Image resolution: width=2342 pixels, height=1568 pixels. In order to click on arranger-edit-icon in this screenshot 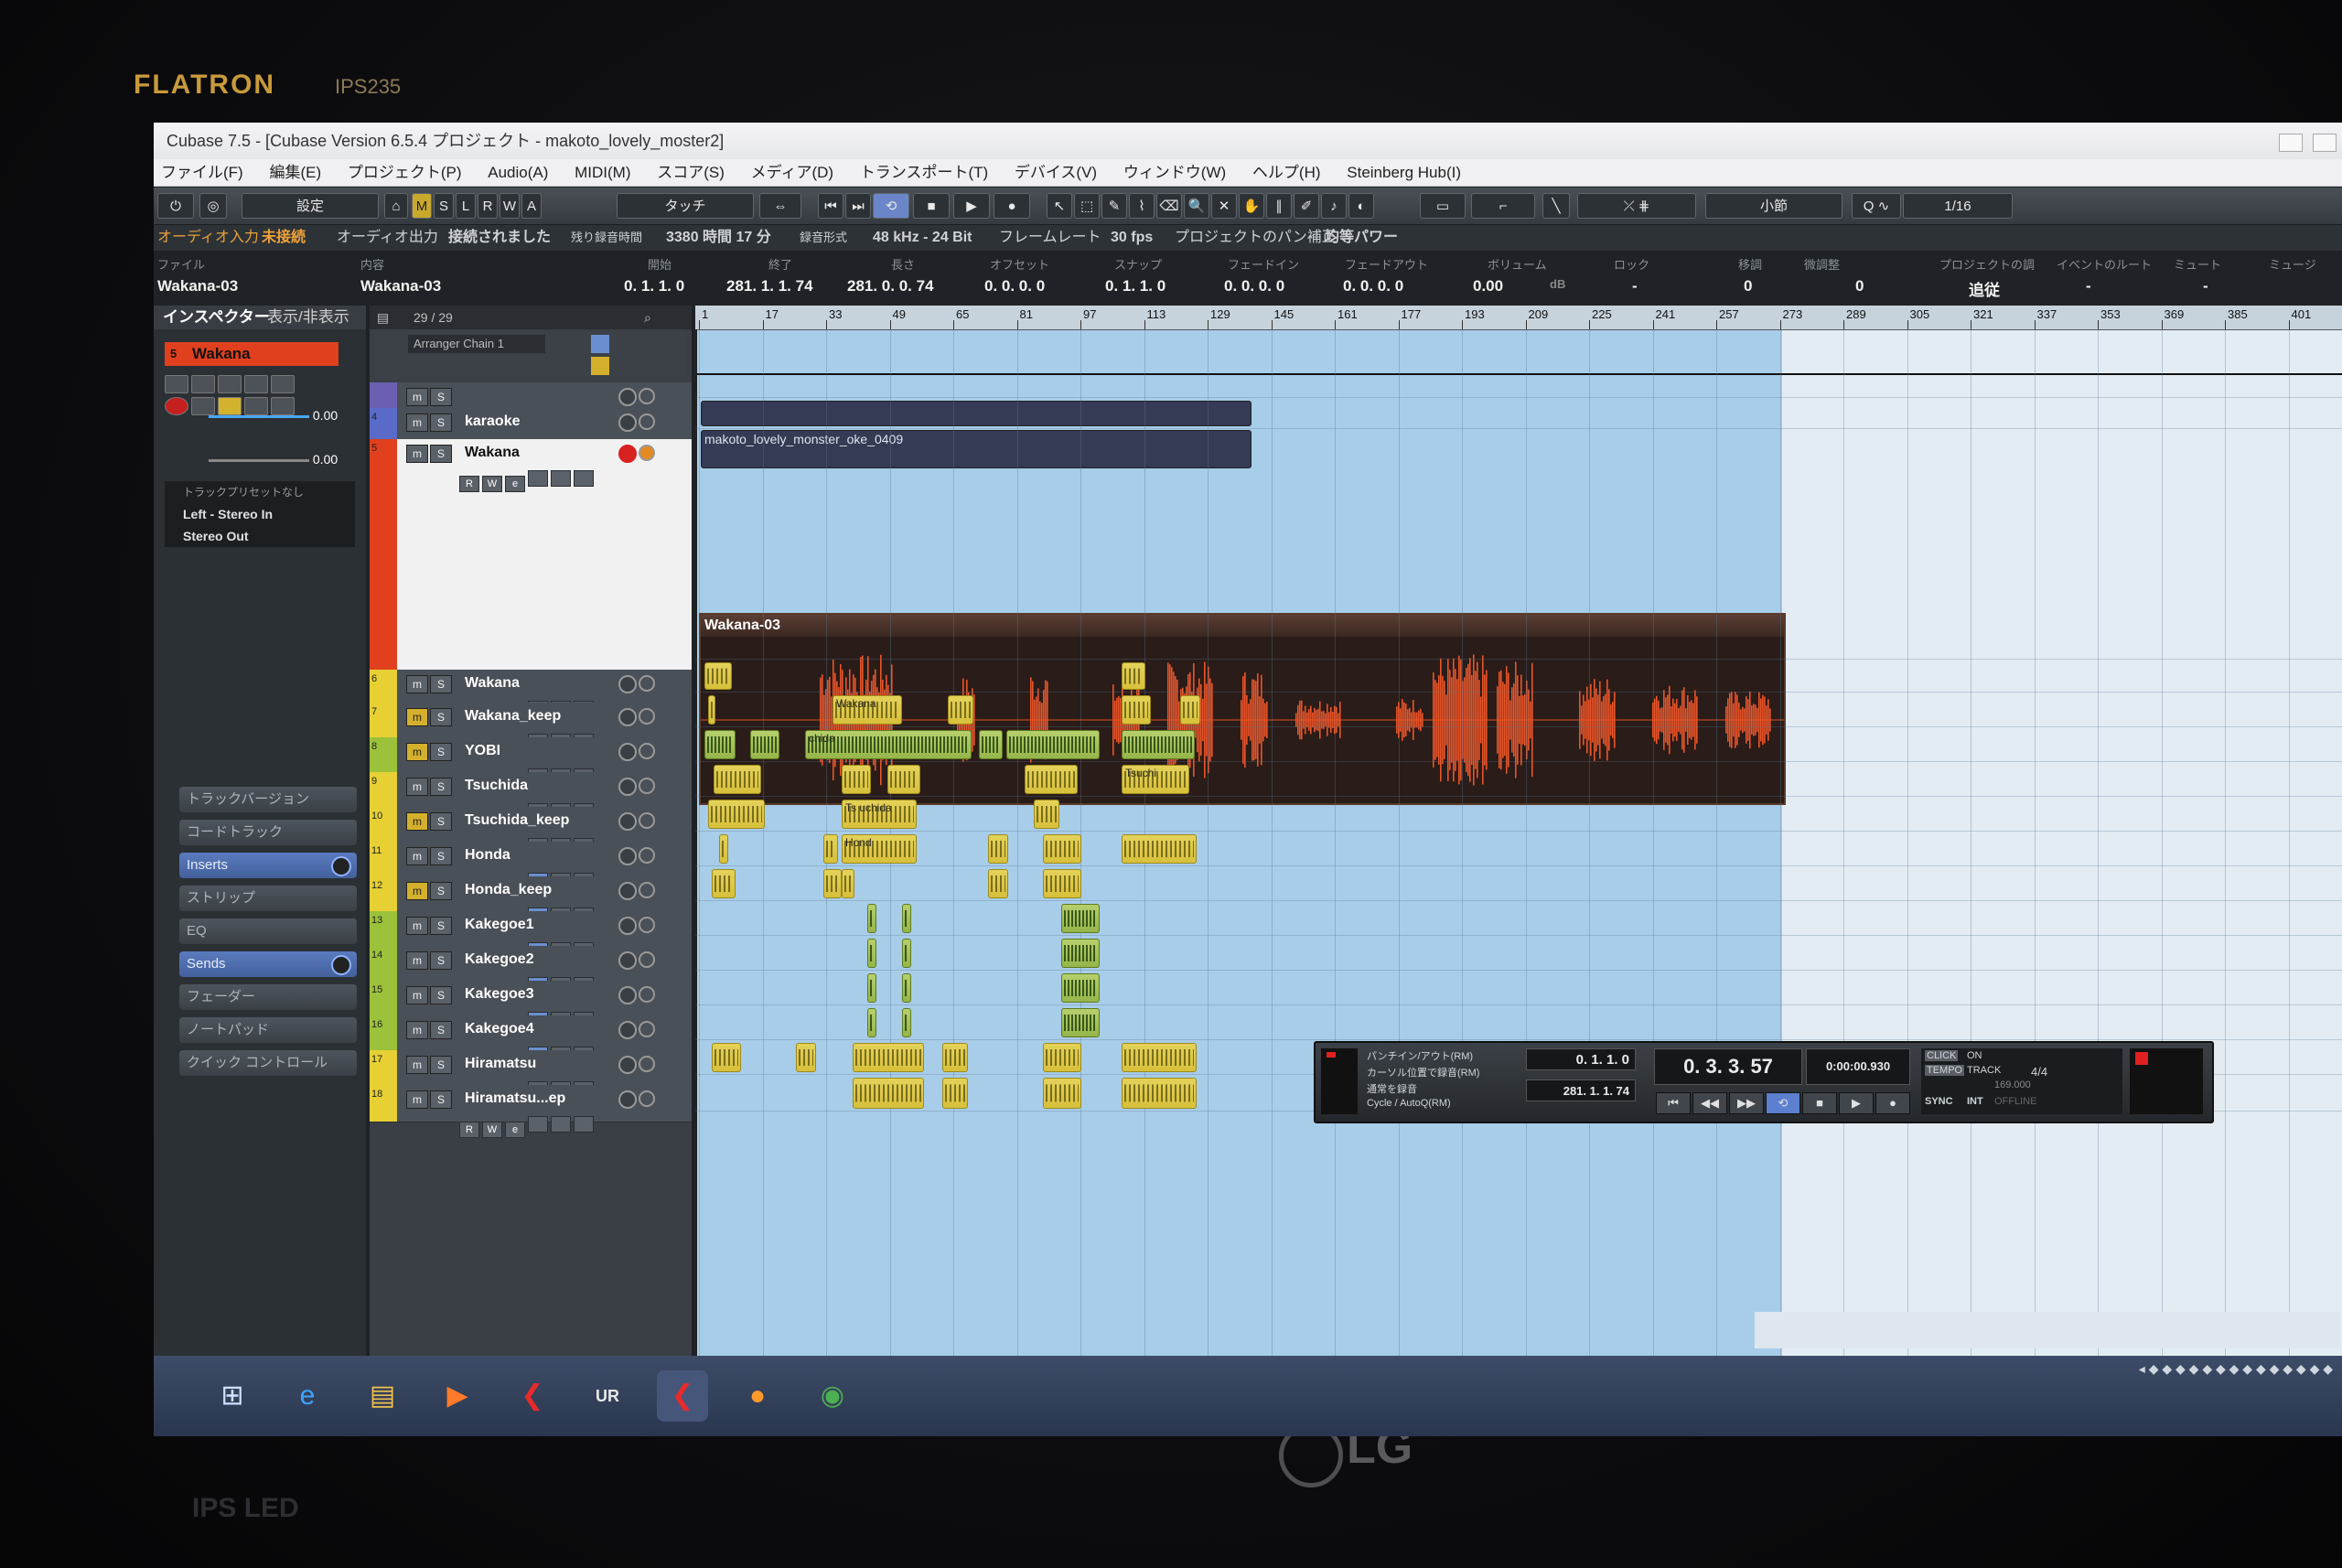, I will do `click(600, 344)`.